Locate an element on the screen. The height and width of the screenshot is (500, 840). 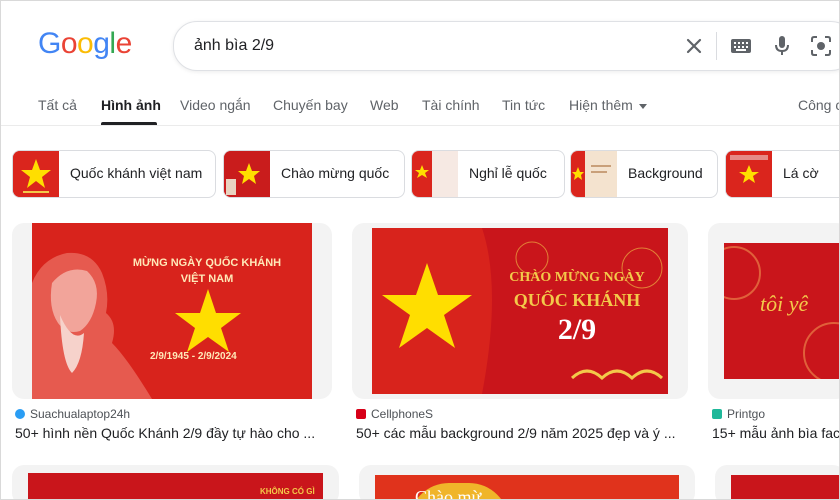
image-caption-line: QUỐC KHÁNH is located at coordinates (577, 300).